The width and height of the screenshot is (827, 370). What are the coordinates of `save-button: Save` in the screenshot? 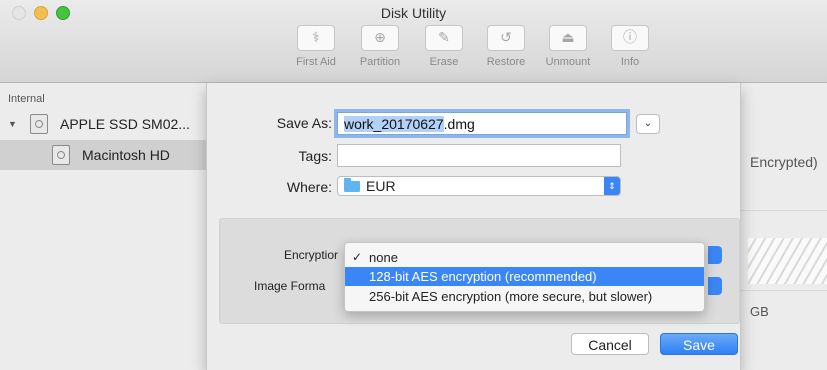 It's located at (699, 344).